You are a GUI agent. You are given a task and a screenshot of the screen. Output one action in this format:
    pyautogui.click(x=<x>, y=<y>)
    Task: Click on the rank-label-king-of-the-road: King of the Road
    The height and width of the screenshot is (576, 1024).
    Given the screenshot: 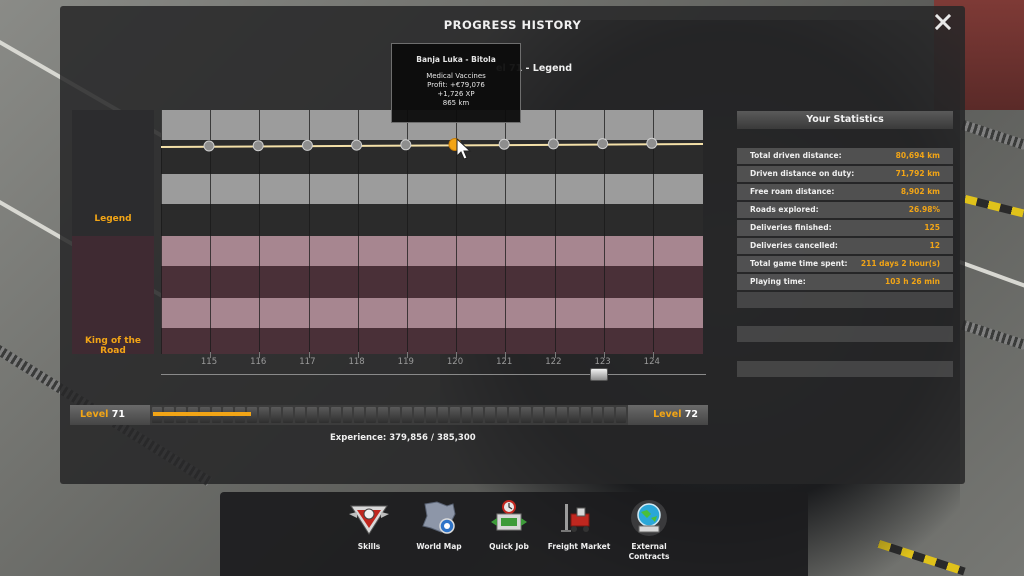 What is the action you would take?
    pyautogui.click(x=113, y=346)
    